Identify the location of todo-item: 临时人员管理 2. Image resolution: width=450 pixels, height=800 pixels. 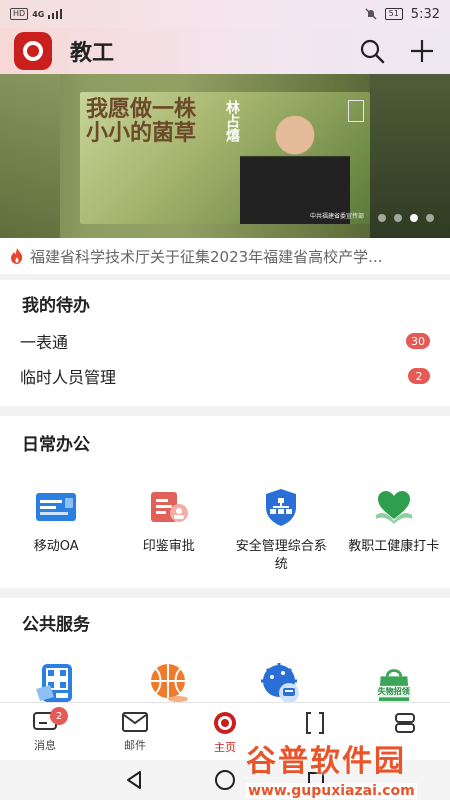
(225, 376).